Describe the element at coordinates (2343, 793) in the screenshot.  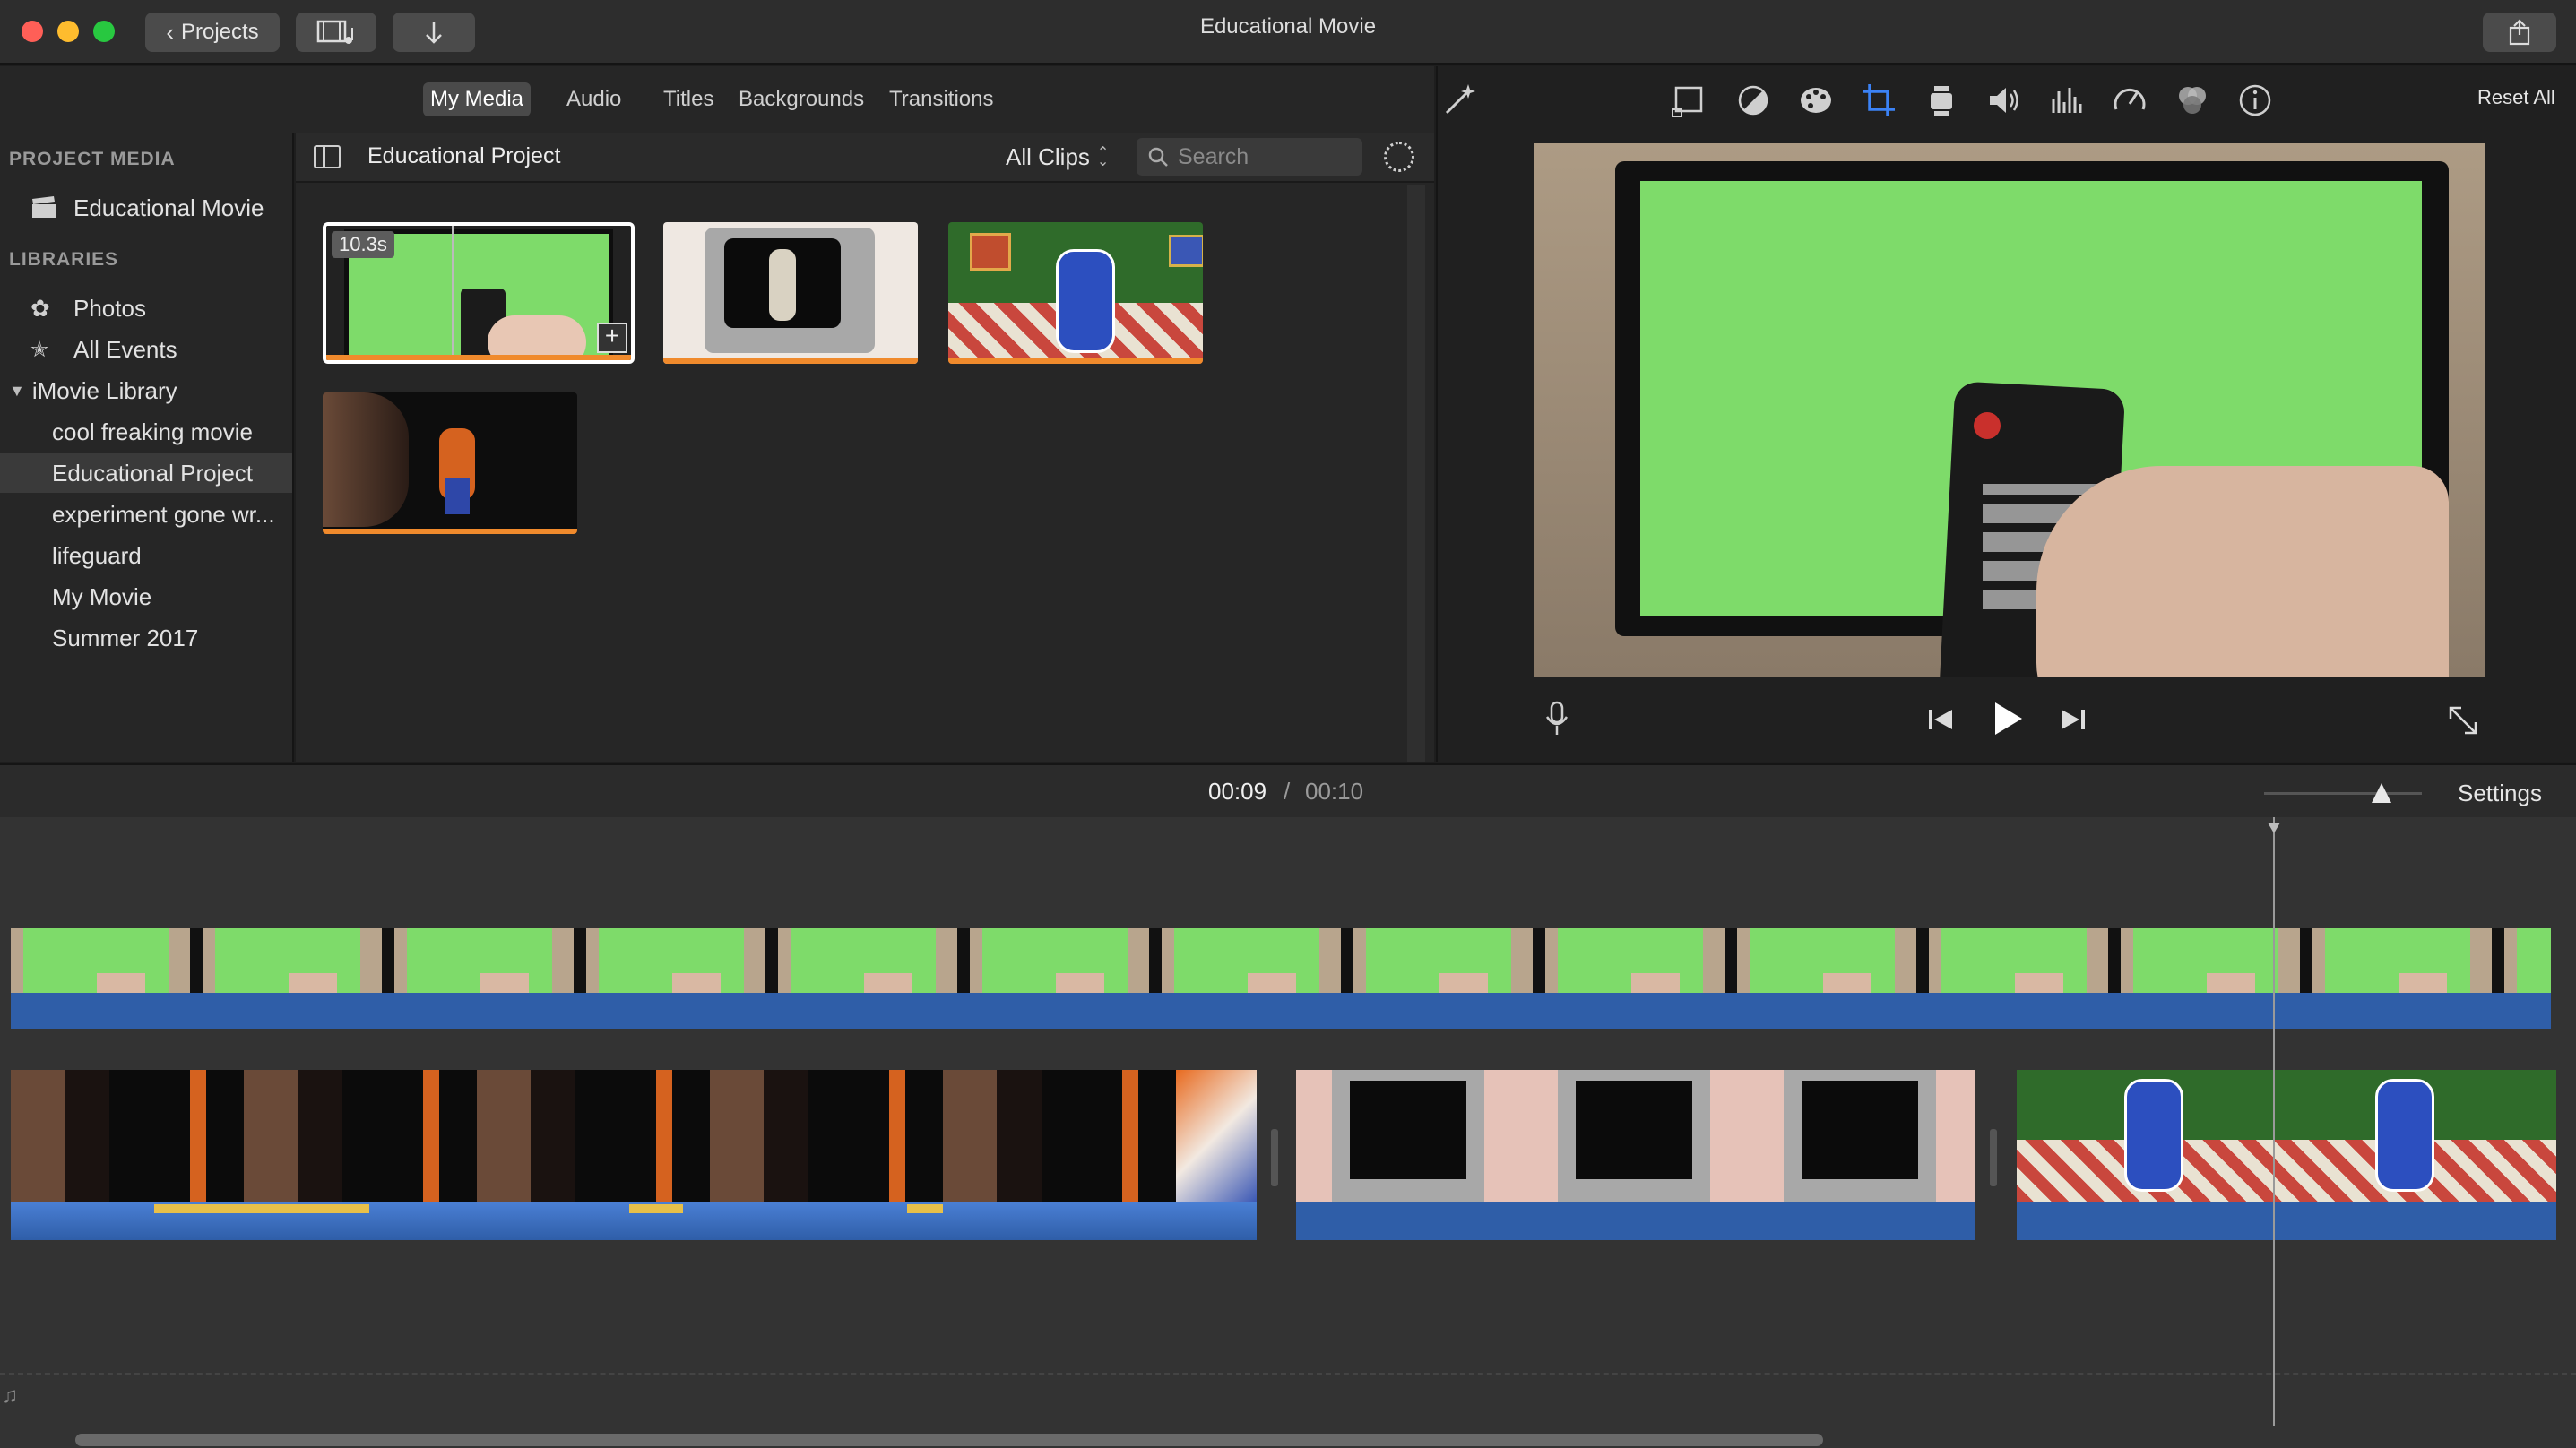
I see `zoom-slider` at that location.